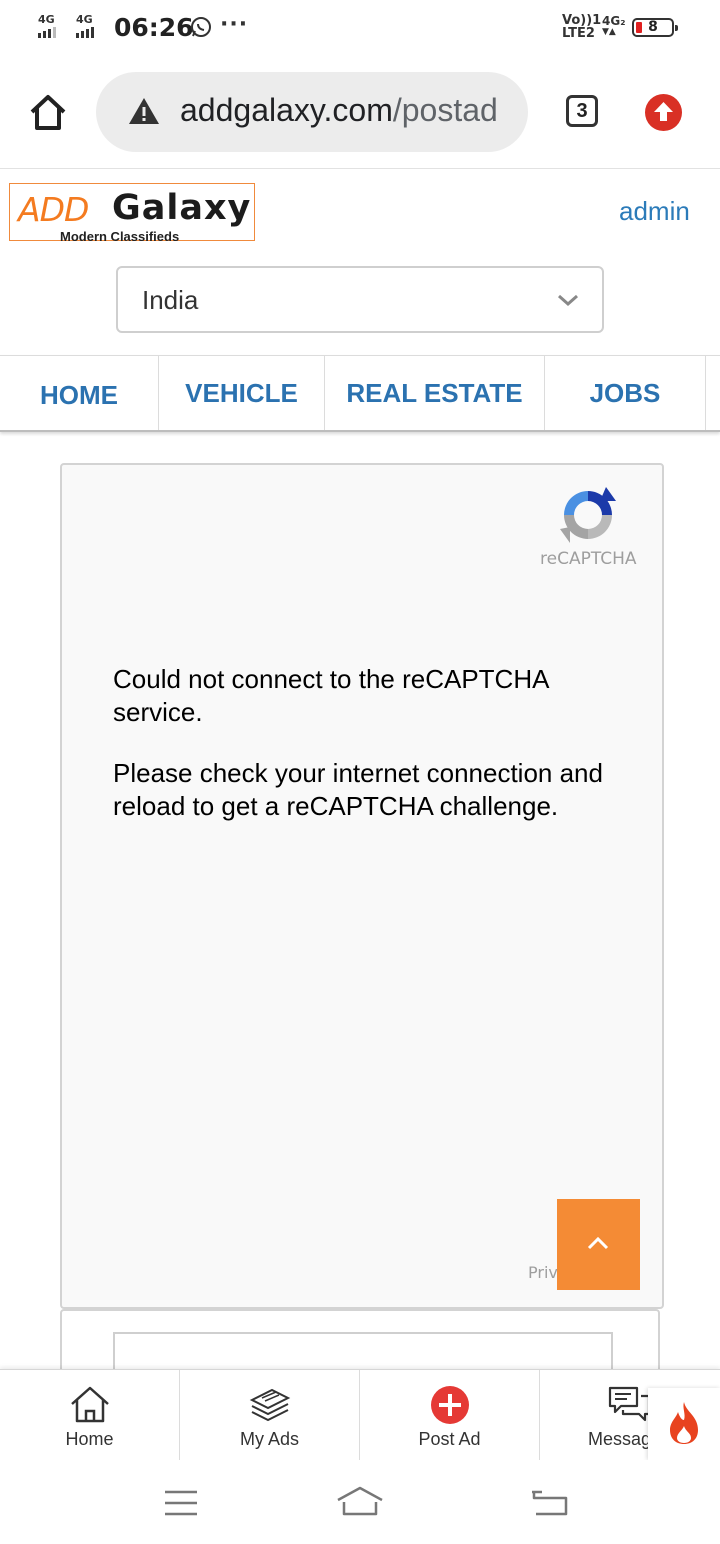 The height and width of the screenshot is (1544, 720). Describe the element at coordinates (543, 1272) in the screenshot. I see `recaptcha-privacy-link: Priv` at that location.